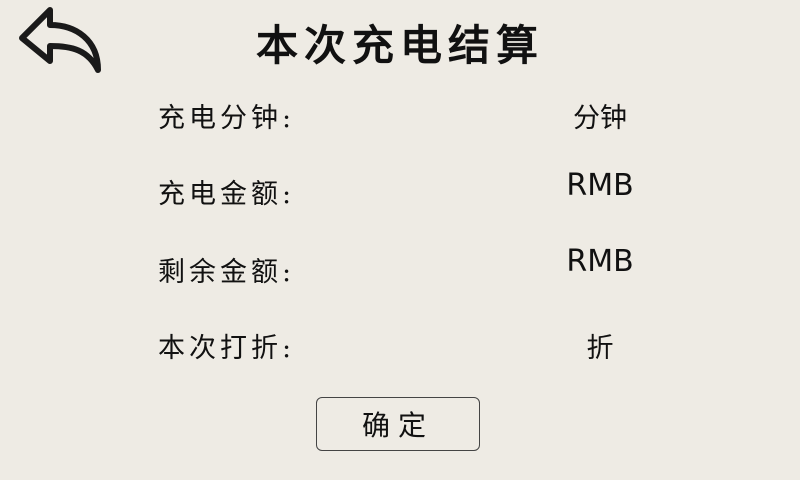  Describe the element at coordinates (227, 272) in the screenshot. I see `remaining-amount-label: 剩余金额:` at that location.